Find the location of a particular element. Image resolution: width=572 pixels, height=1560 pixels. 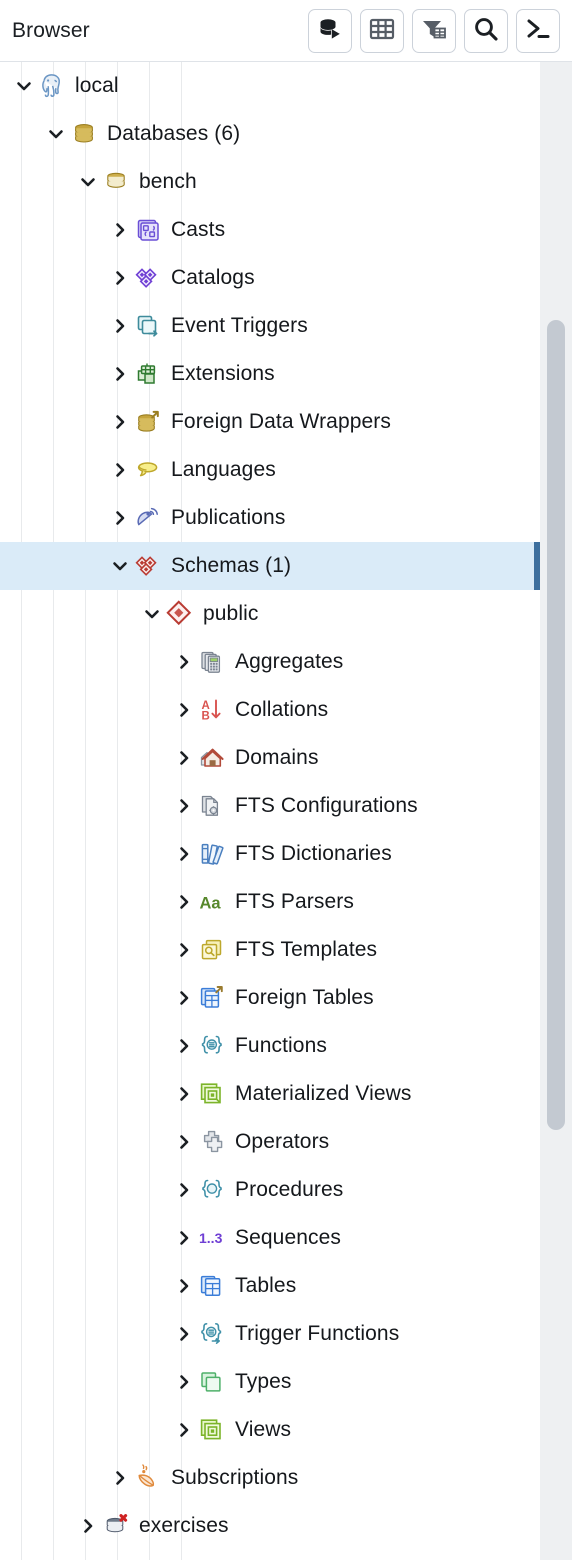

psql-tool-button is located at coordinates (538, 30).